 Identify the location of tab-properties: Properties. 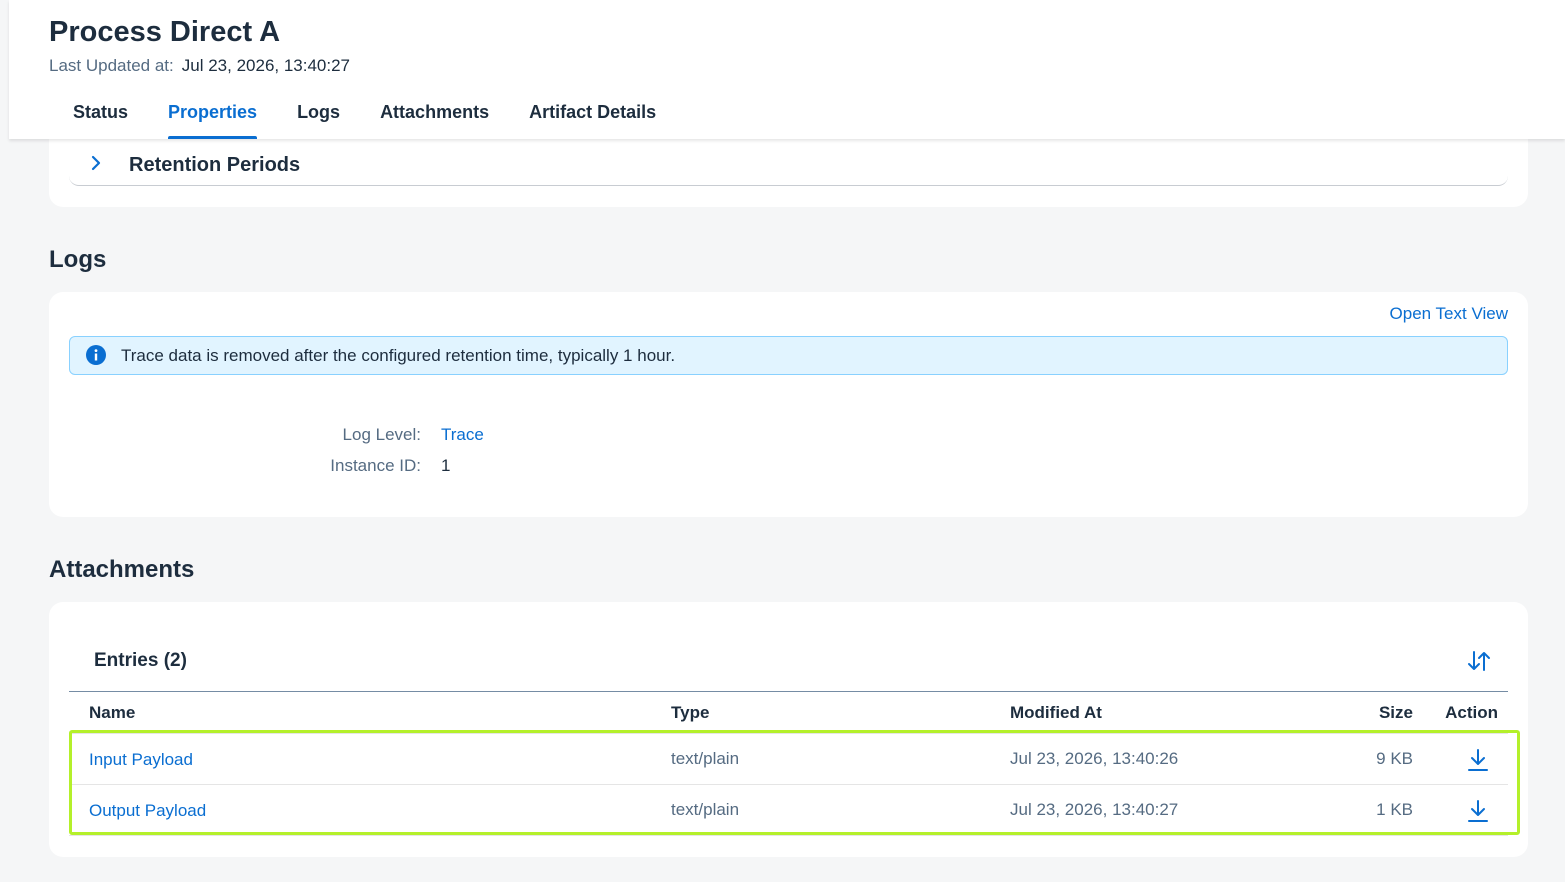
(213, 119).